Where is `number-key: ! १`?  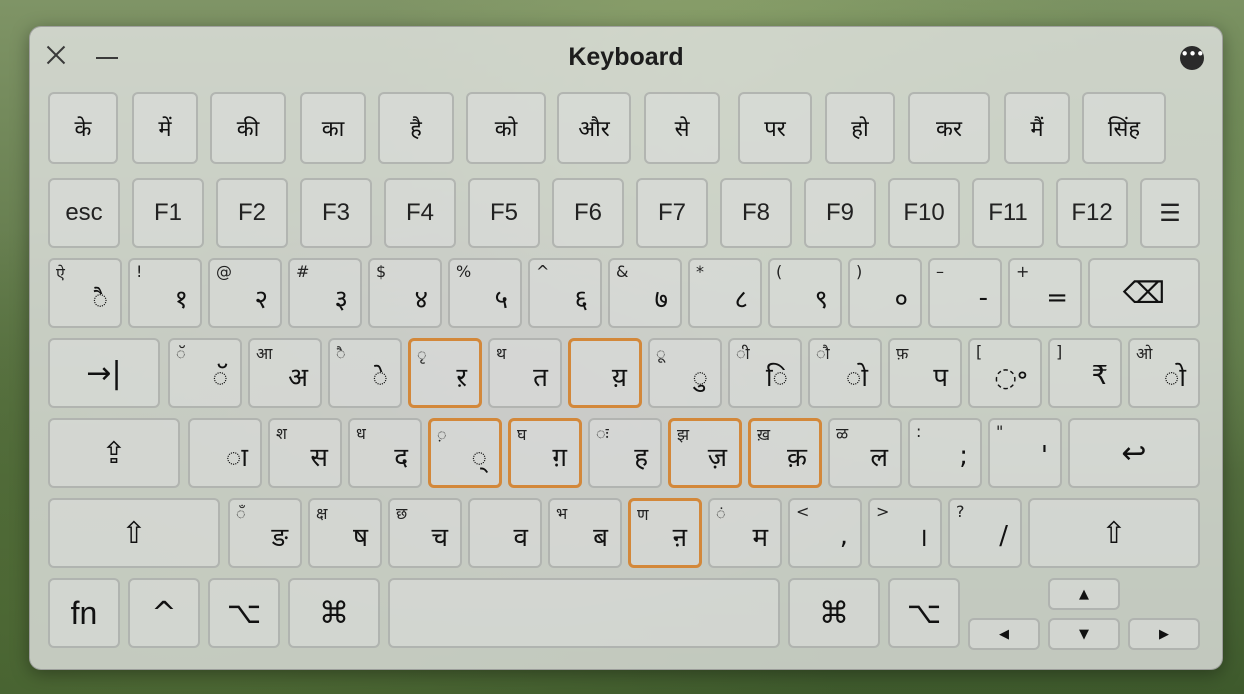
number-key: ! १ is located at coordinates (165, 293).